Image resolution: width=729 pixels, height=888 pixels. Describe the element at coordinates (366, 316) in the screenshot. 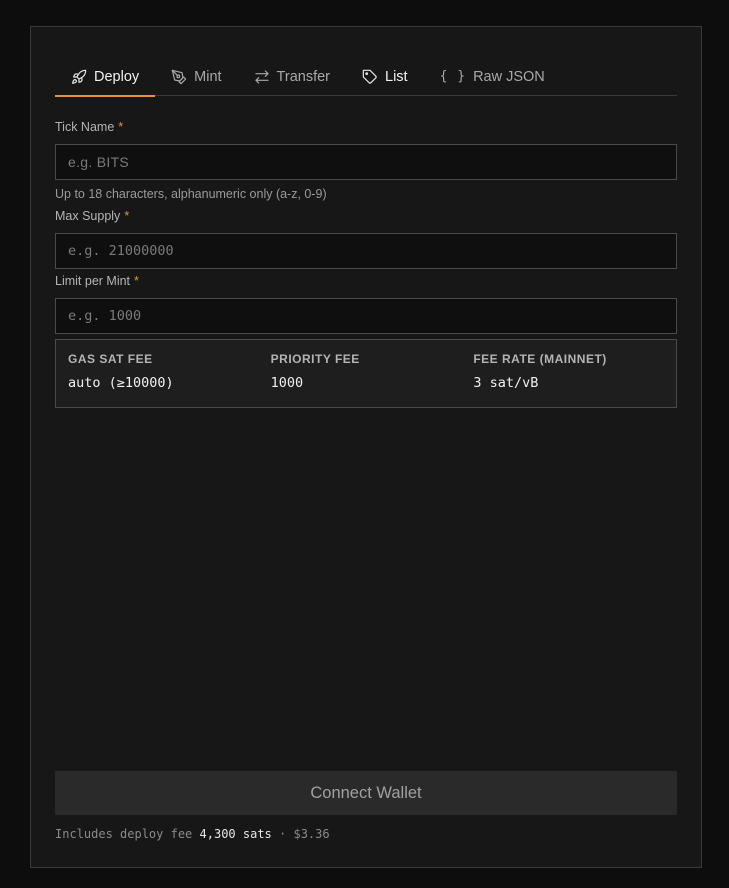

I see `limit-per-mint-input` at that location.